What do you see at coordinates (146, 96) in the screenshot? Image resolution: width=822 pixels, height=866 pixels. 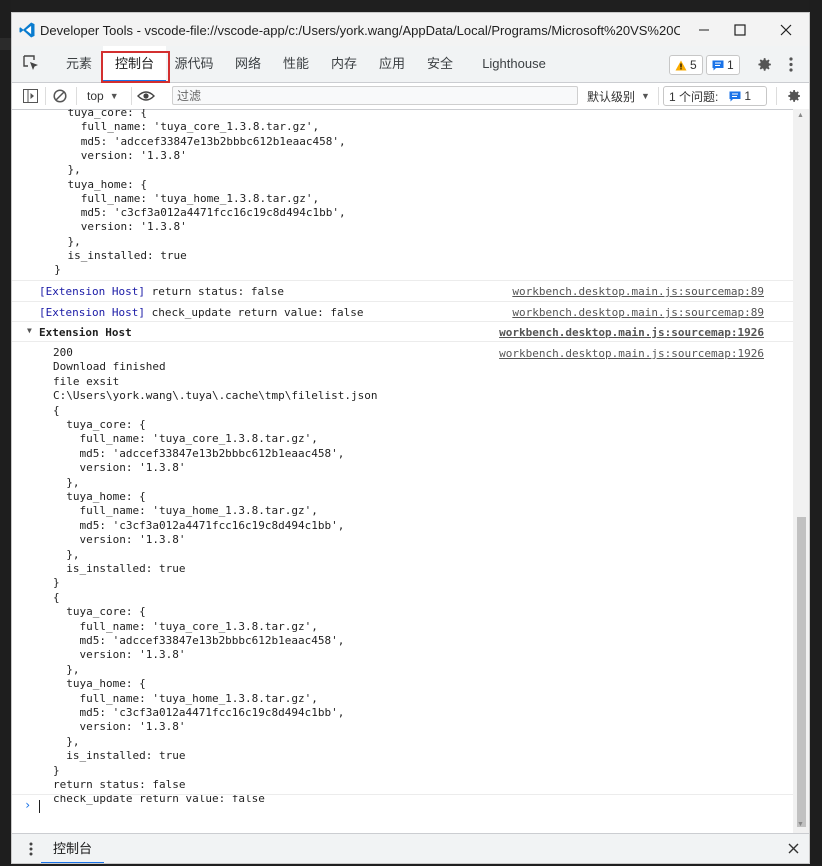 I see `live-expression-eye-icon` at bounding box center [146, 96].